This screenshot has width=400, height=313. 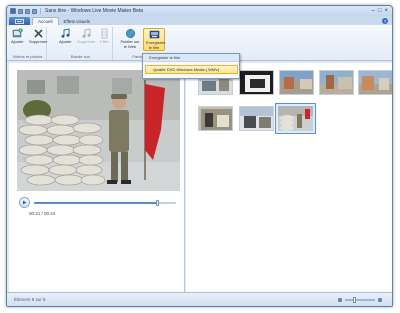 What do you see at coordinates (199, 299) in the screenshot?
I see `status-bar: Élément 8 sur 8` at bounding box center [199, 299].